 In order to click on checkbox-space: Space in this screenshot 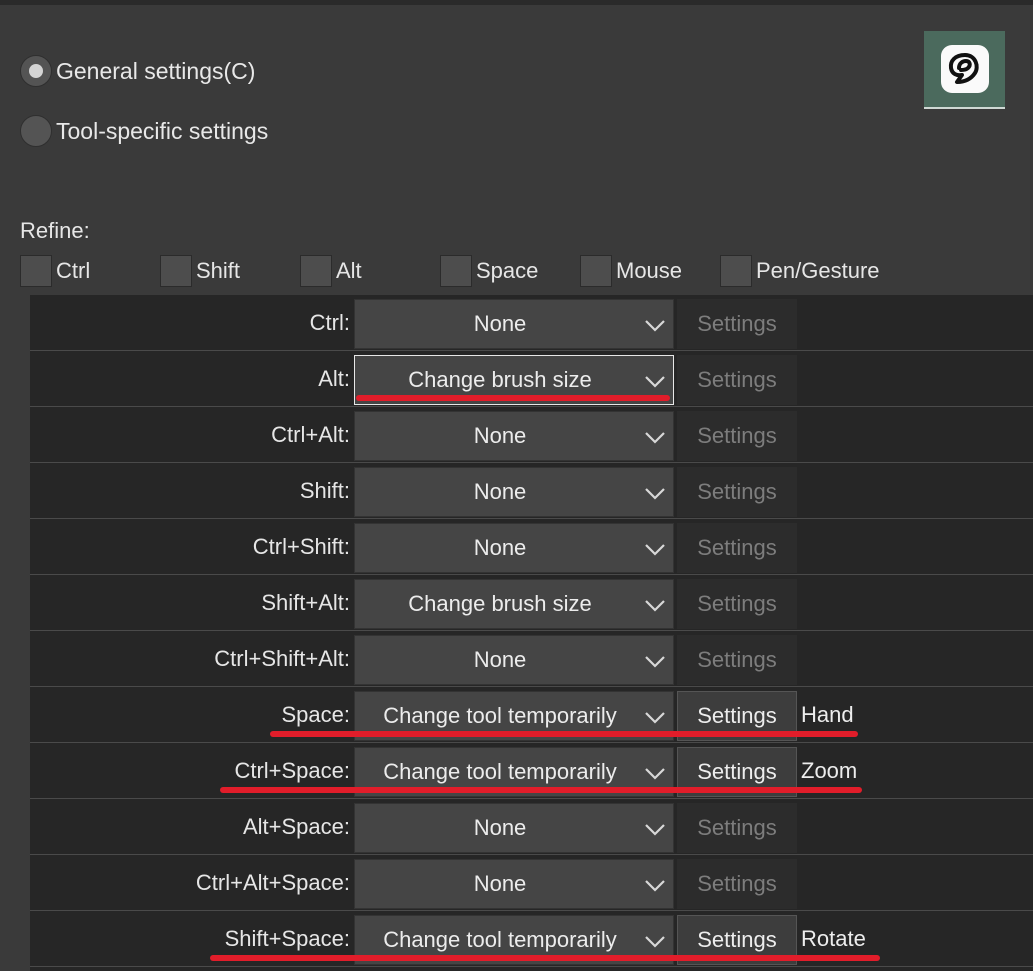, I will do `click(489, 271)`.